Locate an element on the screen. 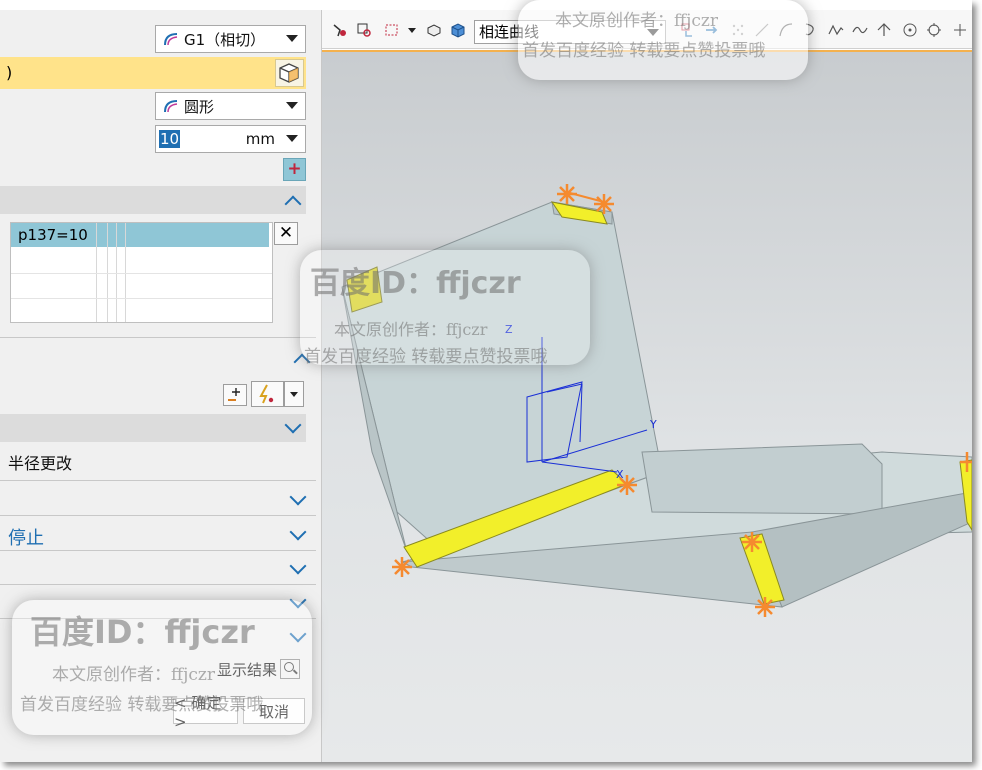 This screenshot has width=982, height=770. radius-input: 10 mm is located at coordinates (230, 139).